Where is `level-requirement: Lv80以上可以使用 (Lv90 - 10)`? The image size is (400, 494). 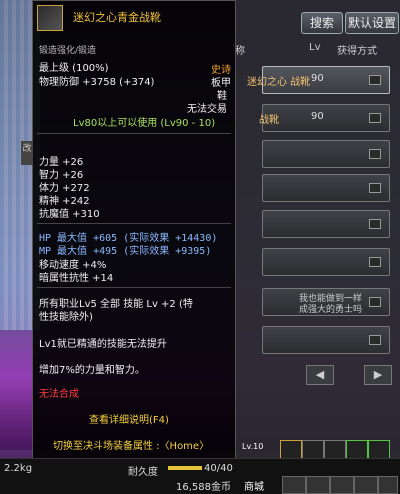
level-requirement: Lv80以上可以使用 (Lv90 - 10) is located at coordinates (144, 123).